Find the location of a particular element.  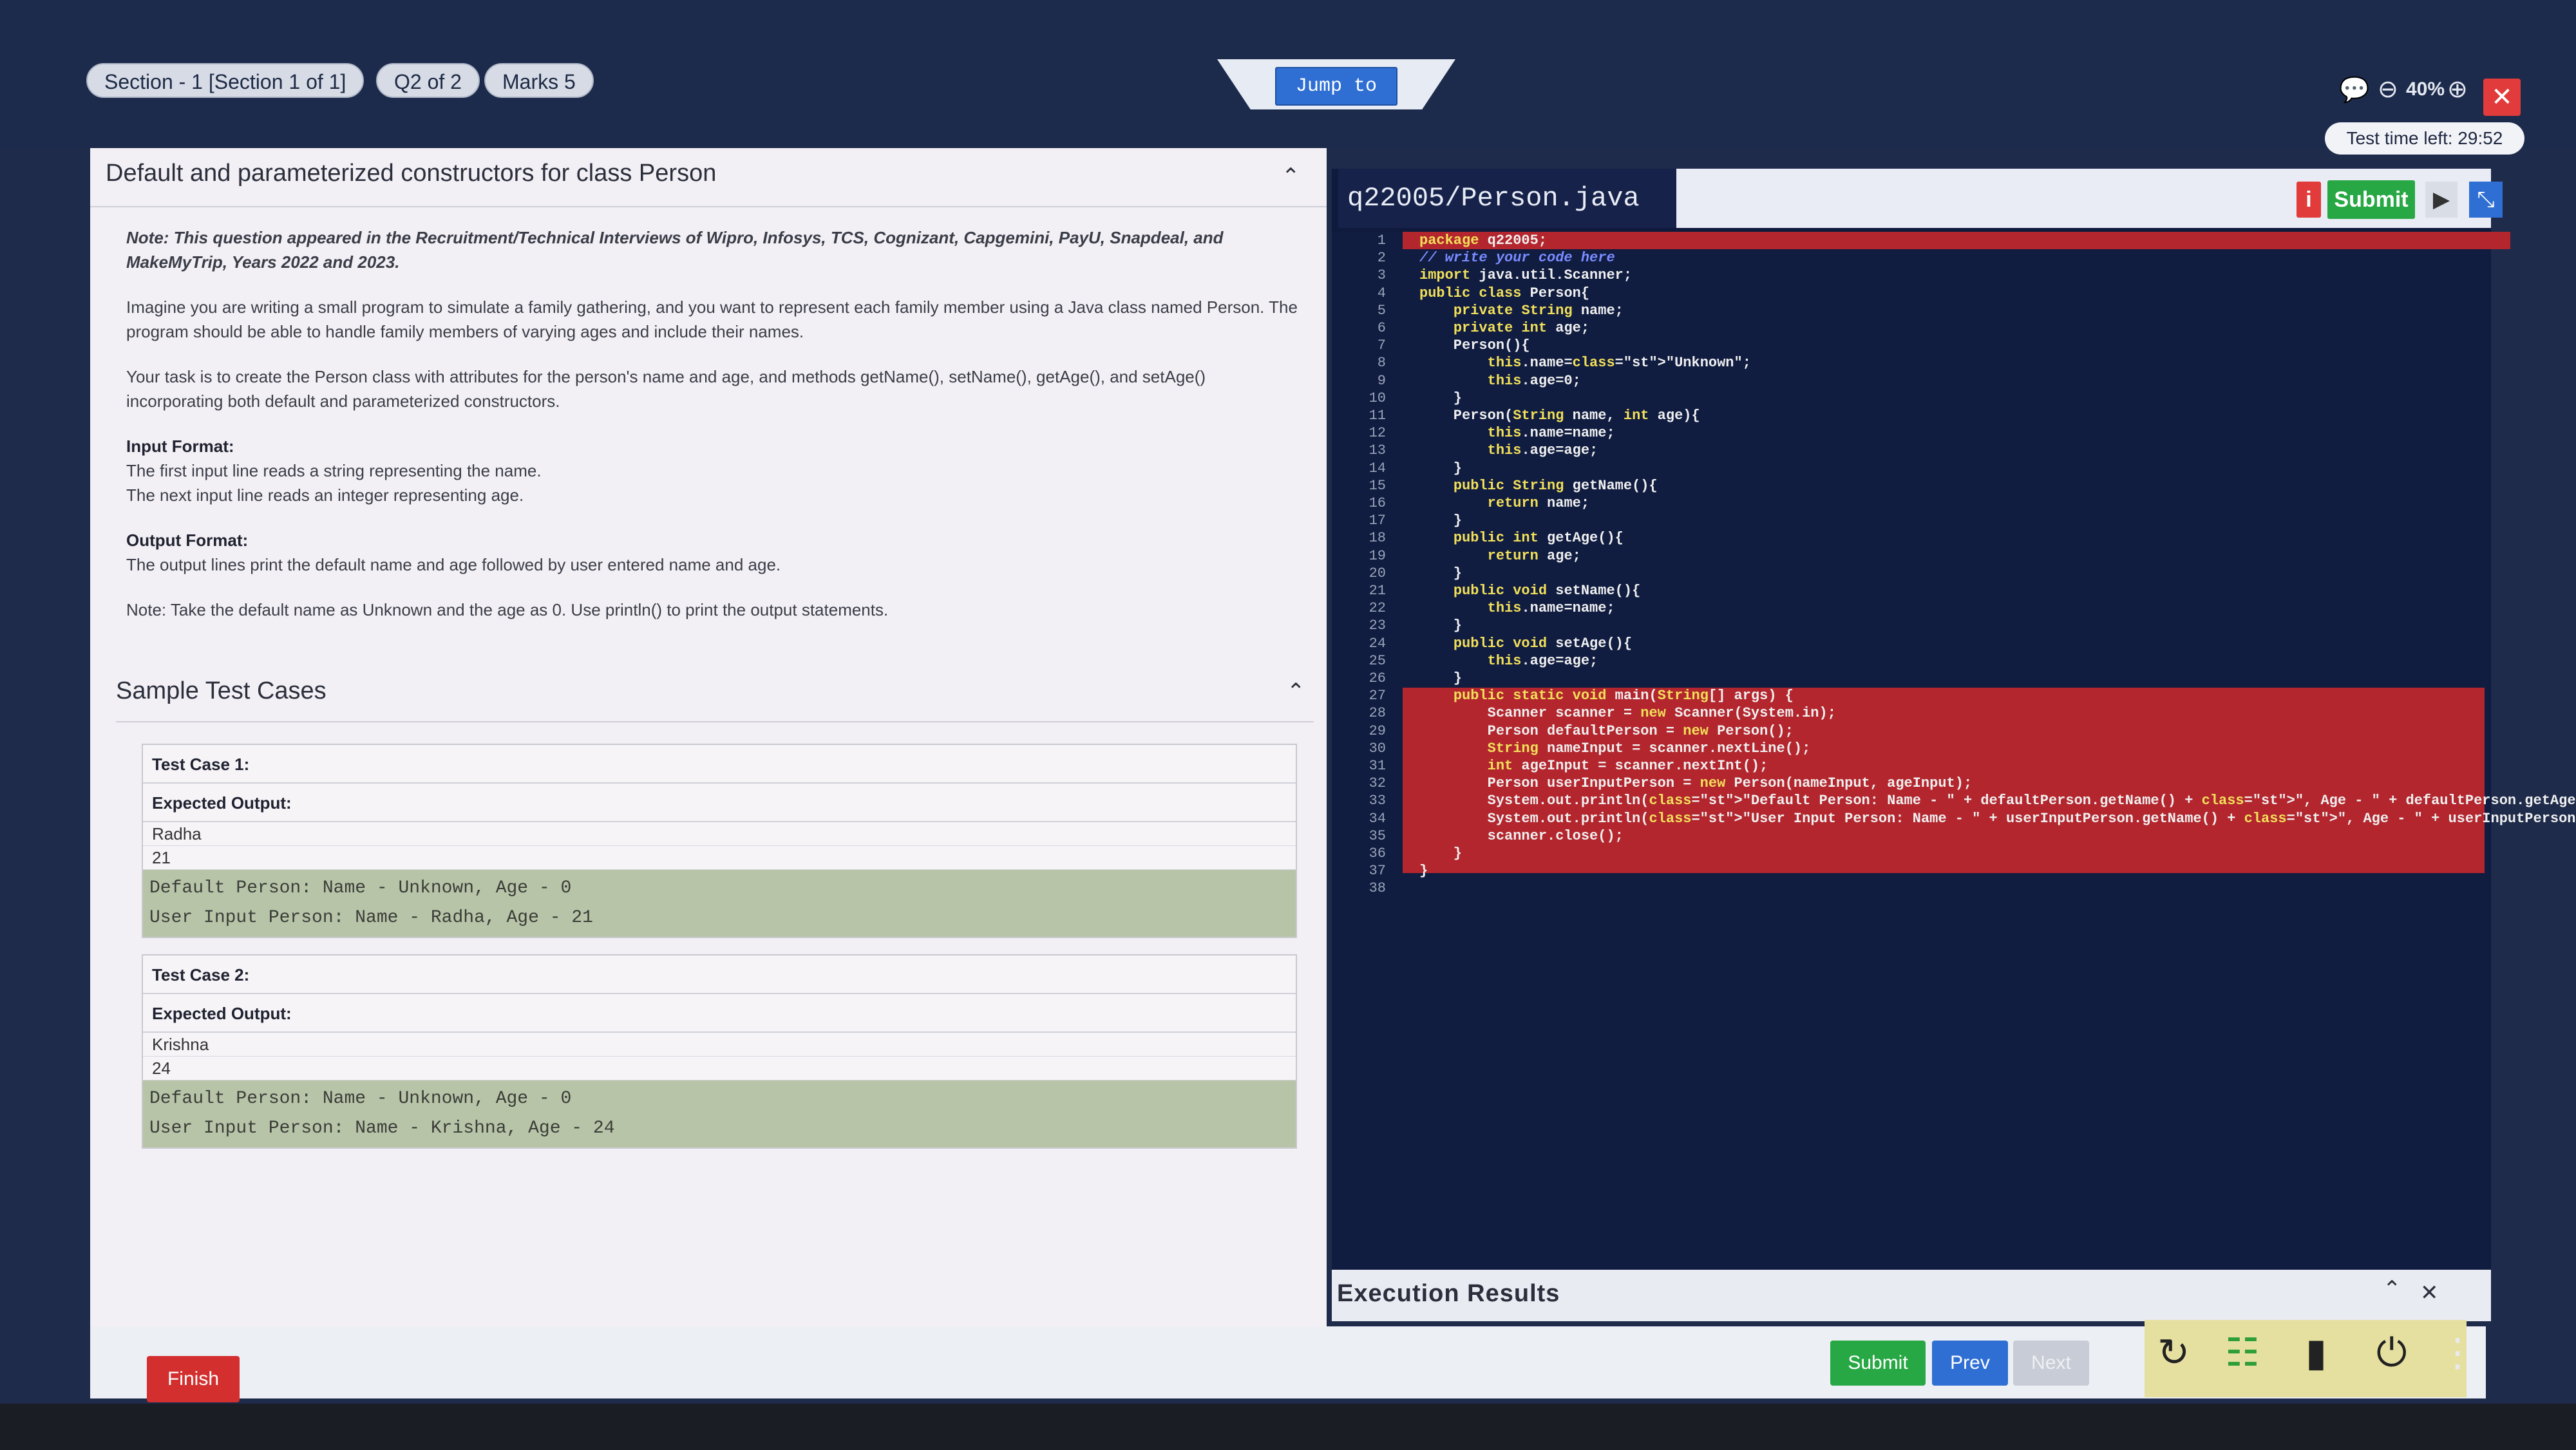

code-line: 10 } is located at coordinates (1401, 398).